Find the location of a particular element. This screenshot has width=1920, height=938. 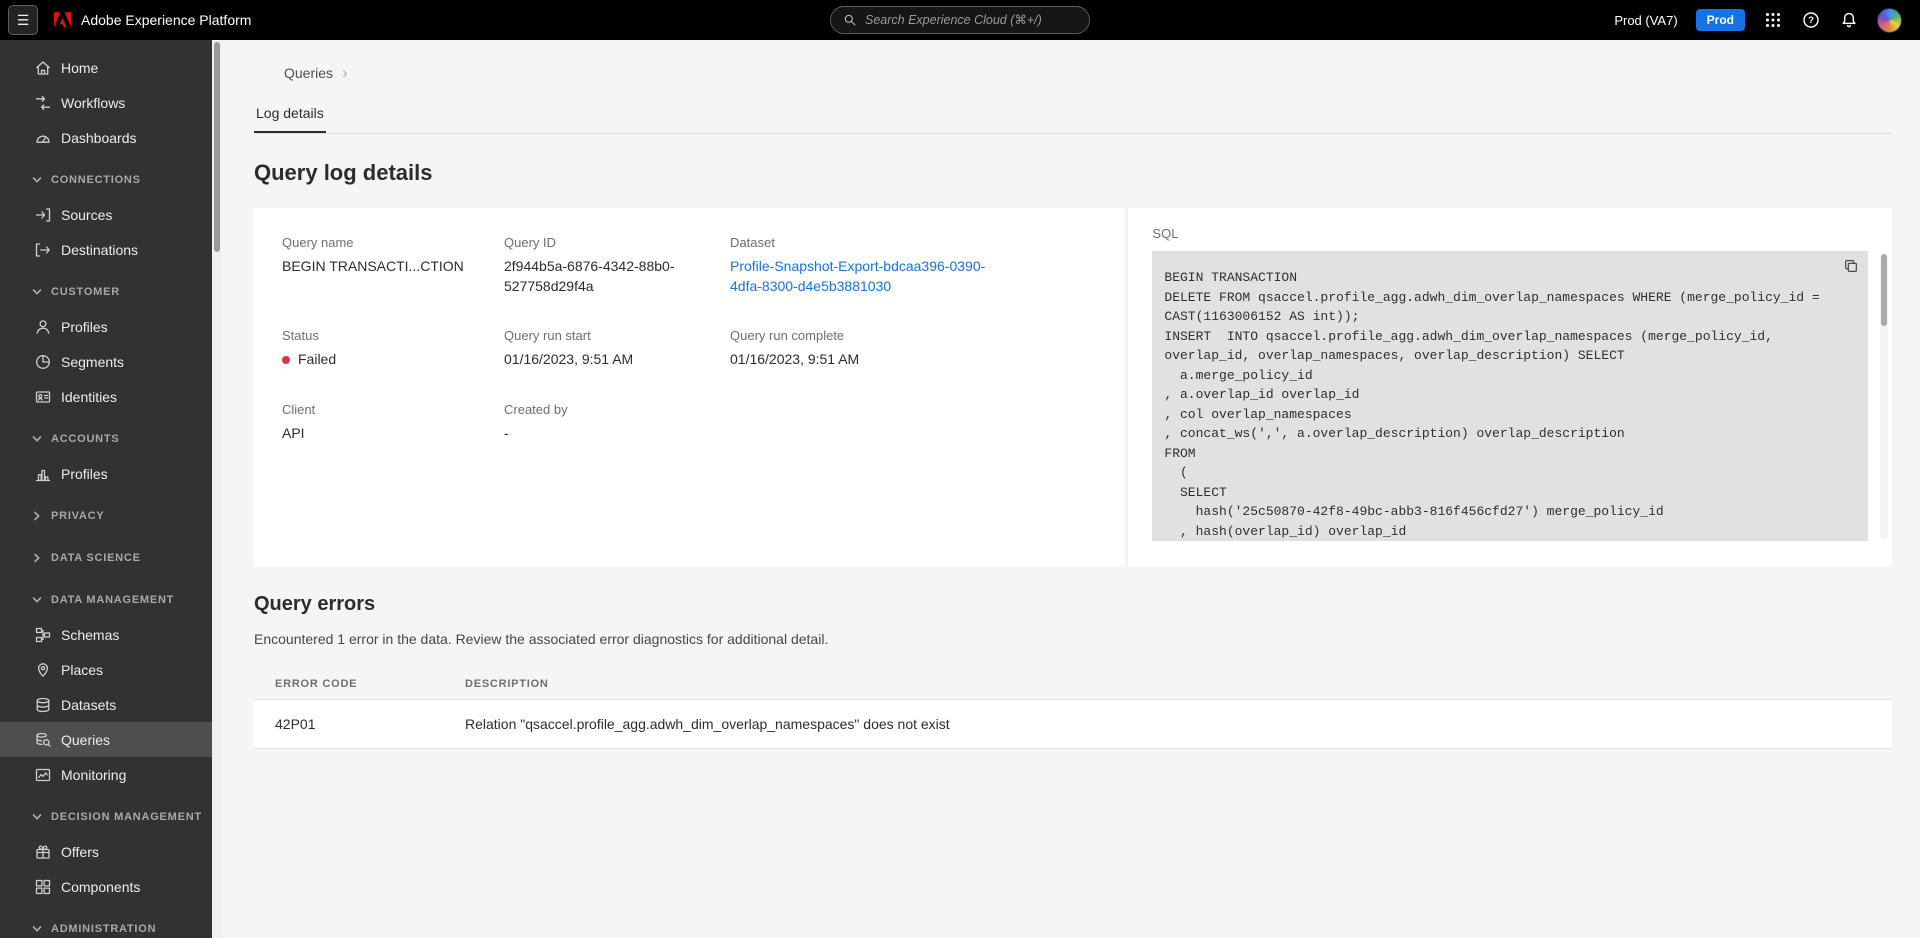

hamburger-menu-button: ☰ is located at coordinates (23, 20).